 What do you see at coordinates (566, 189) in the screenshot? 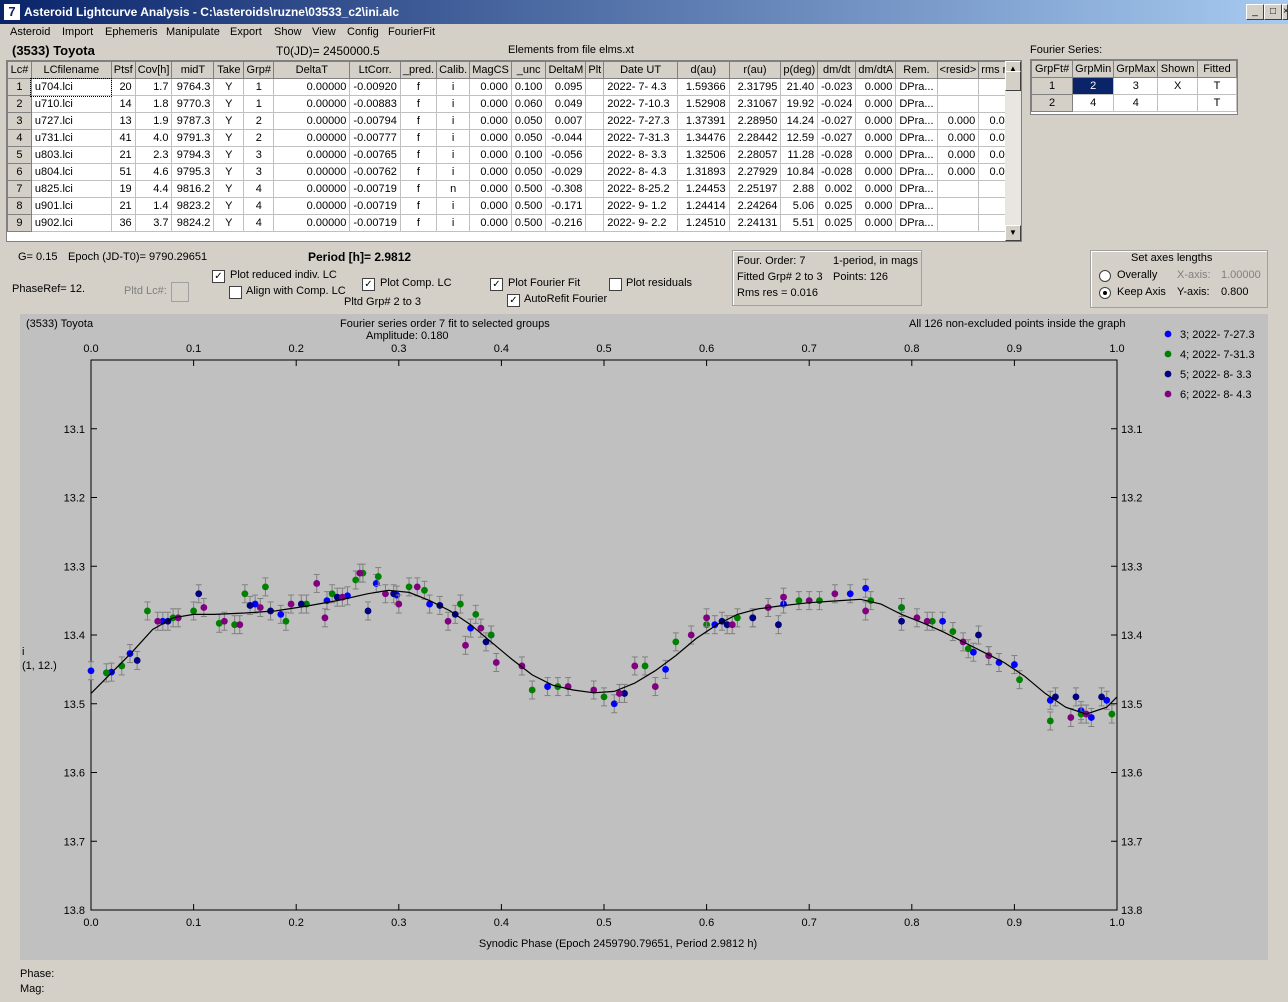
I see `table-cell: -0.308` at bounding box center [566, 189].